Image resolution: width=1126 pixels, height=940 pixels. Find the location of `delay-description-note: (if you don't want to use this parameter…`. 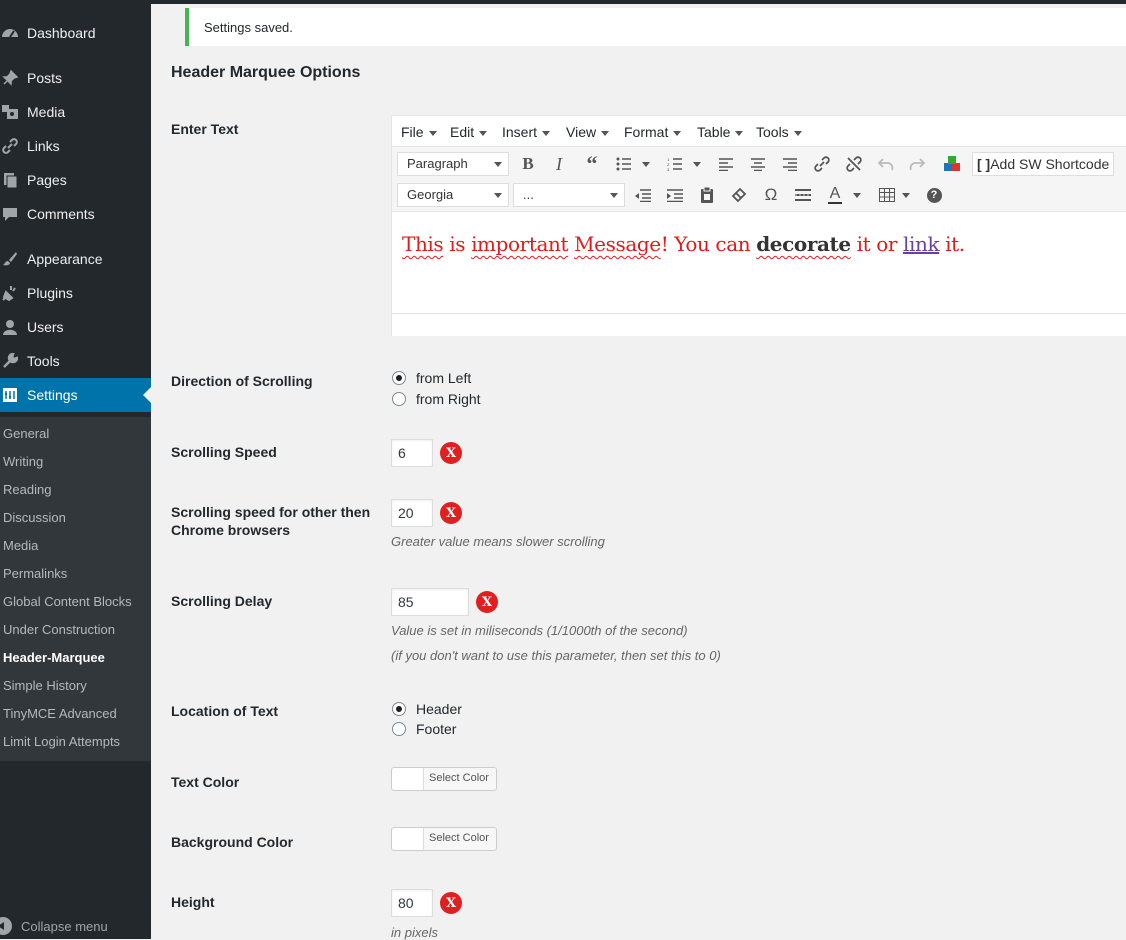

delay-description-note: (if you don't want to use this parameter… is located at coordinates (556, 655).